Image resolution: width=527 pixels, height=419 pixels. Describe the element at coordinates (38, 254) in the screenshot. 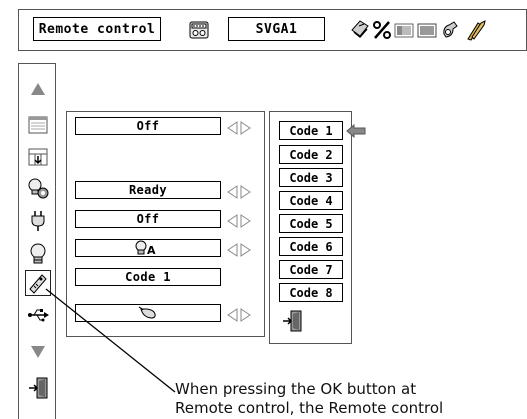

I see `lamp-mode-icon` at that location.